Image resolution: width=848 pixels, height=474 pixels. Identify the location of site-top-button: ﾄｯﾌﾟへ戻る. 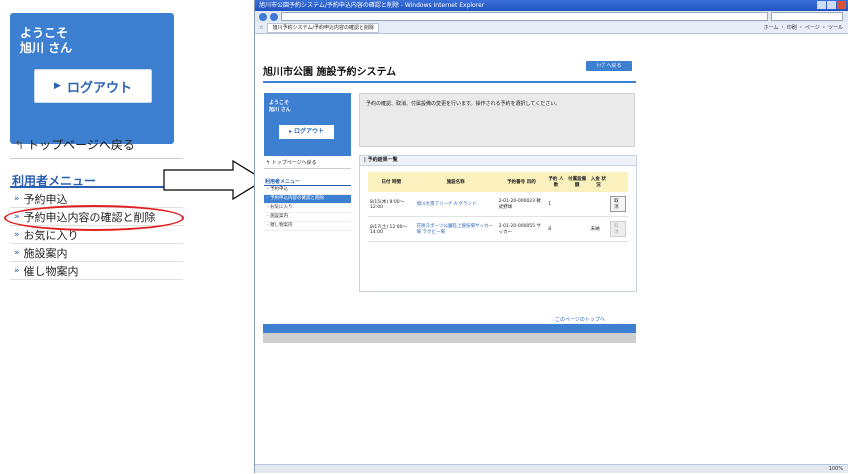
(609, 66).